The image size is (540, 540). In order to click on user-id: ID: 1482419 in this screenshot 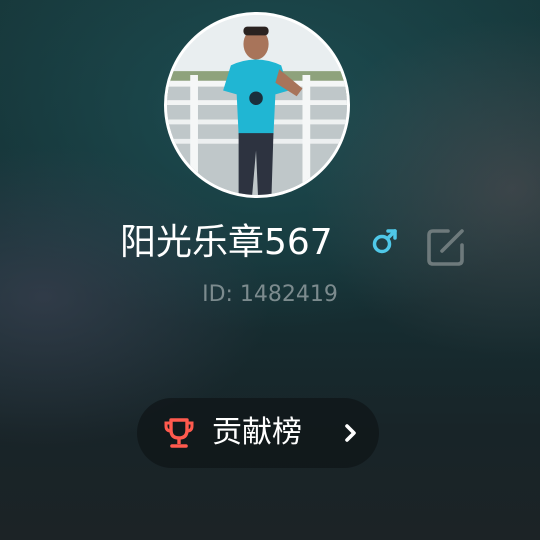, I will do `click(270, 294)`.